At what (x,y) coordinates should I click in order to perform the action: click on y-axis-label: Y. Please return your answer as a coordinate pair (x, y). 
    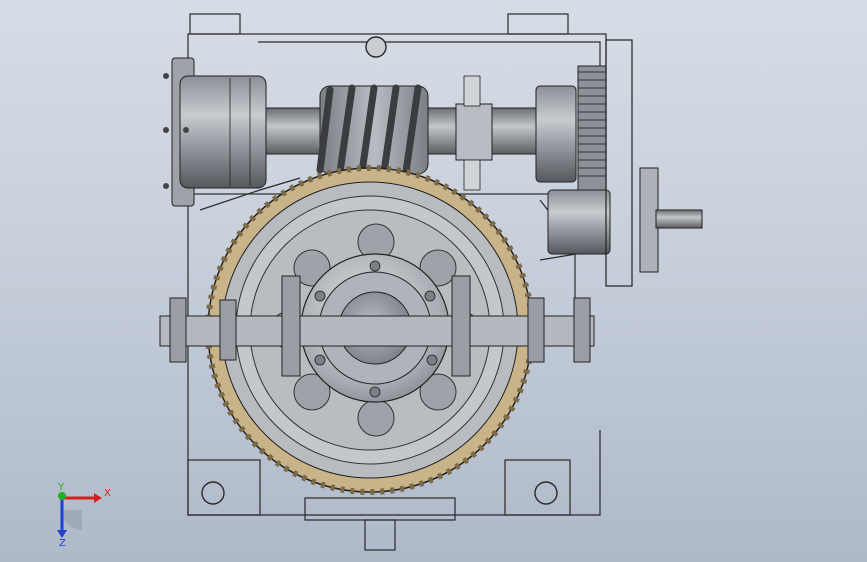
    Looking at the image, I should click on (61, 487).